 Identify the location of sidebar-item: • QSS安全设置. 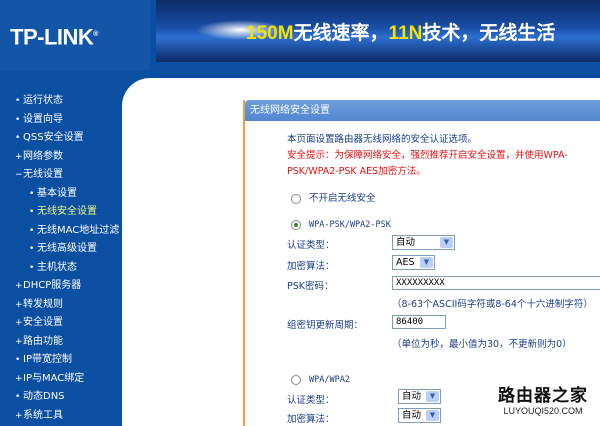
(49, 135).